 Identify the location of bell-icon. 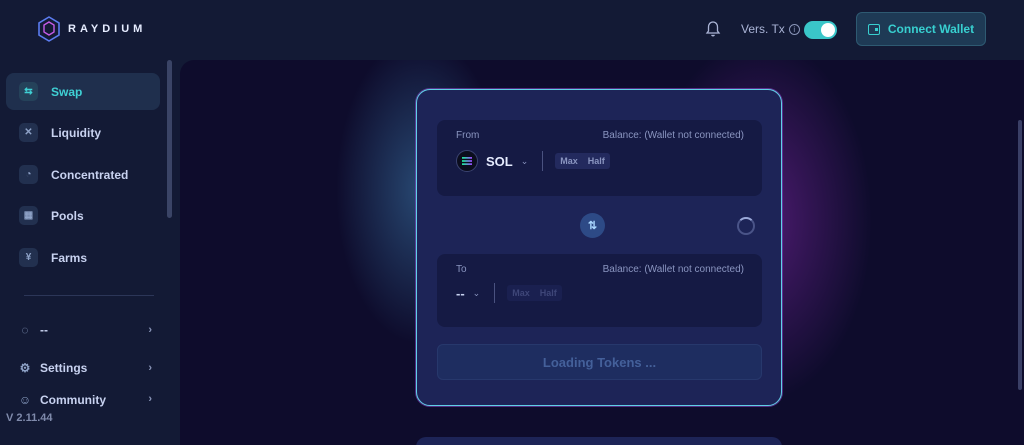
(713, 29).